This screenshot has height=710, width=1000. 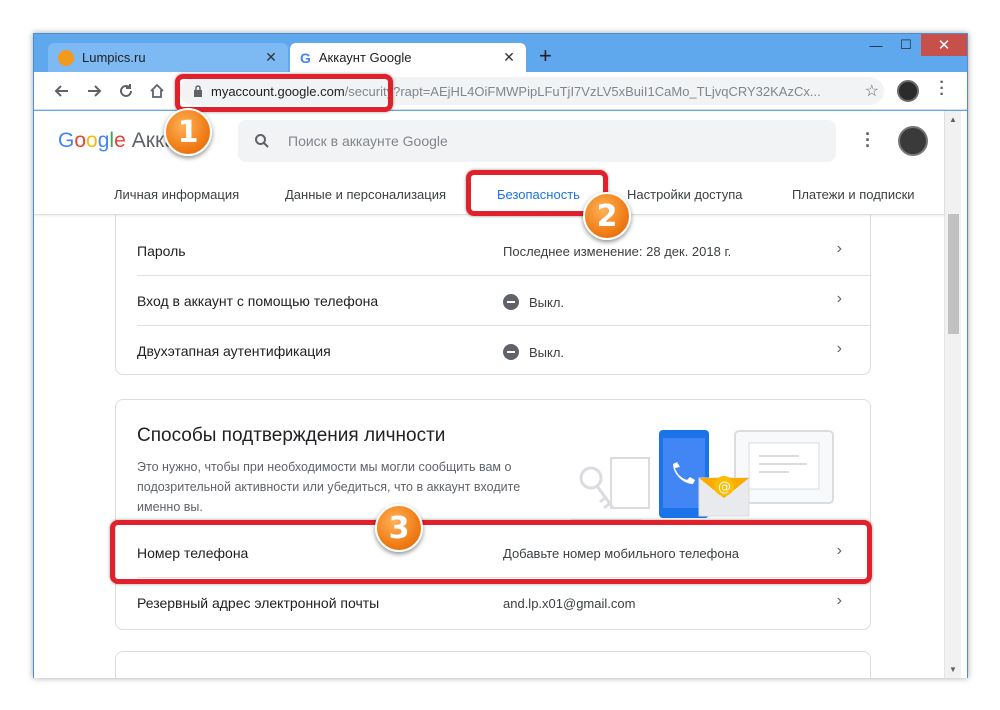 What do you see at coordinates (607, 216) in the screenshot?
I see `step-badge-2: 2` at bounding box center [607, 216].